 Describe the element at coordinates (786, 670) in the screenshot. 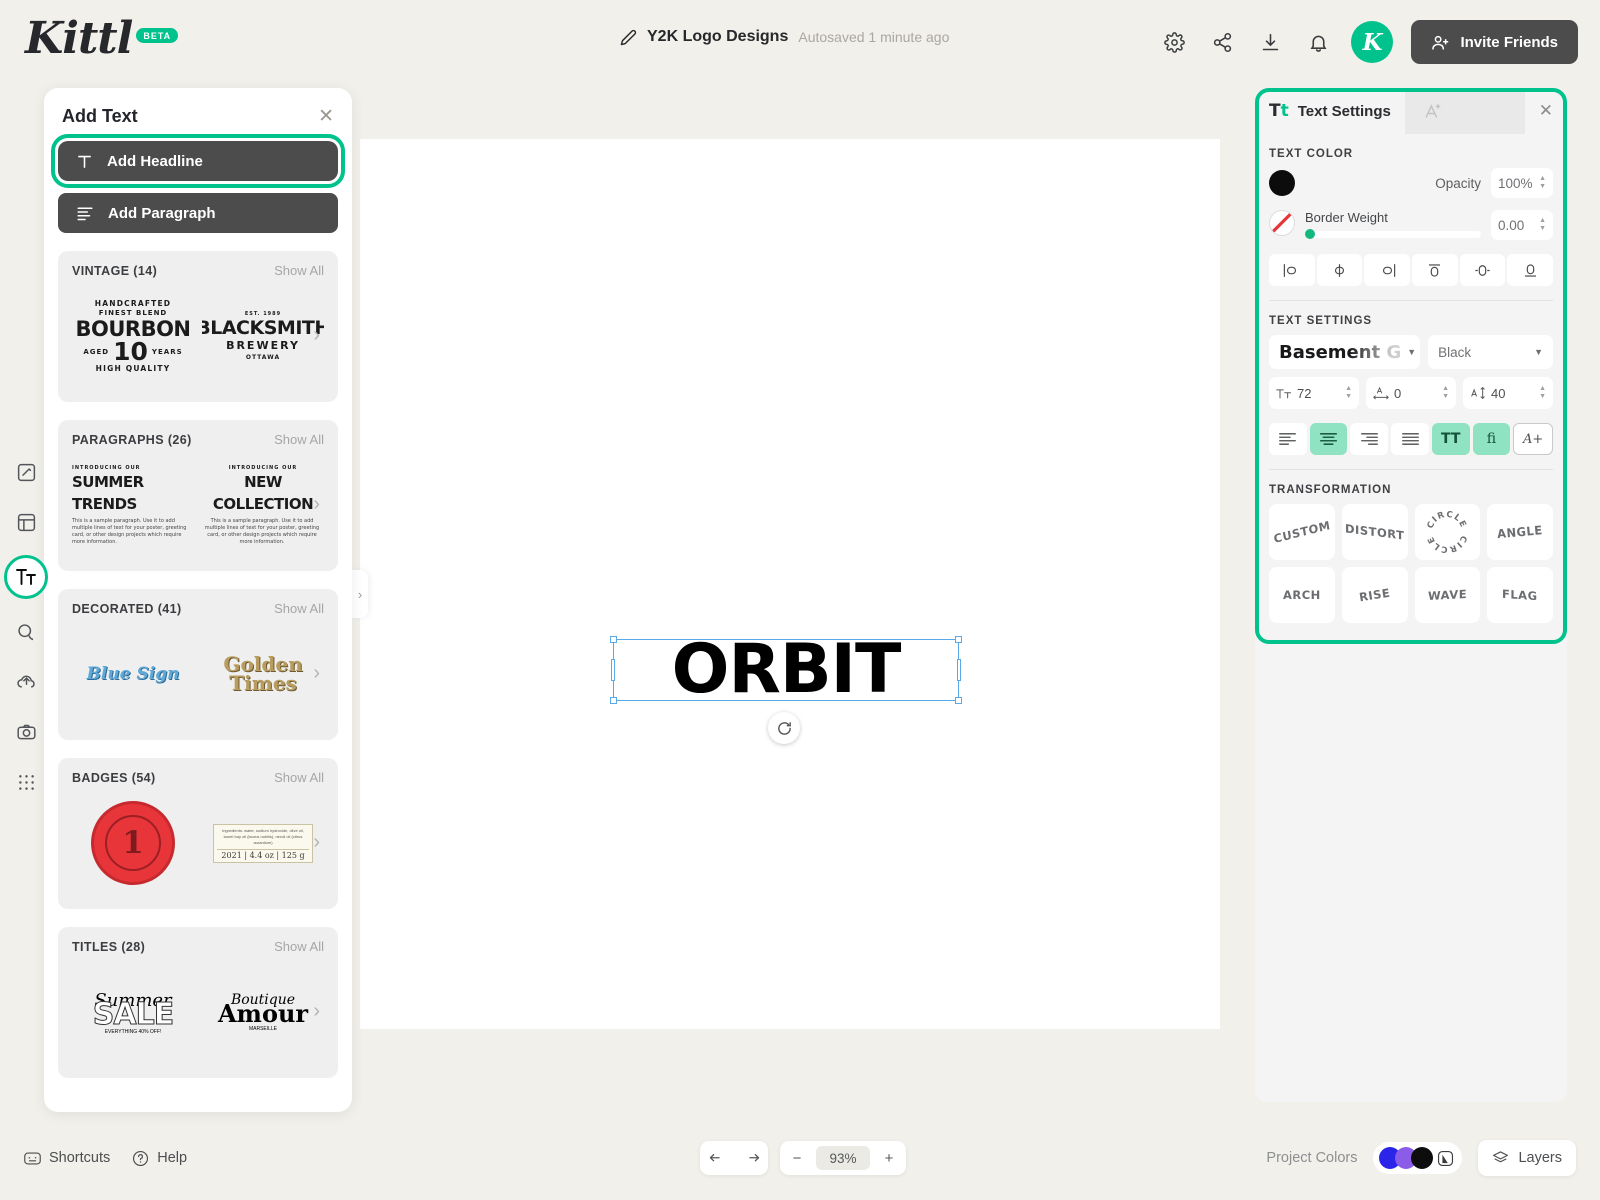

I see `selection-bounding-box` at that location.